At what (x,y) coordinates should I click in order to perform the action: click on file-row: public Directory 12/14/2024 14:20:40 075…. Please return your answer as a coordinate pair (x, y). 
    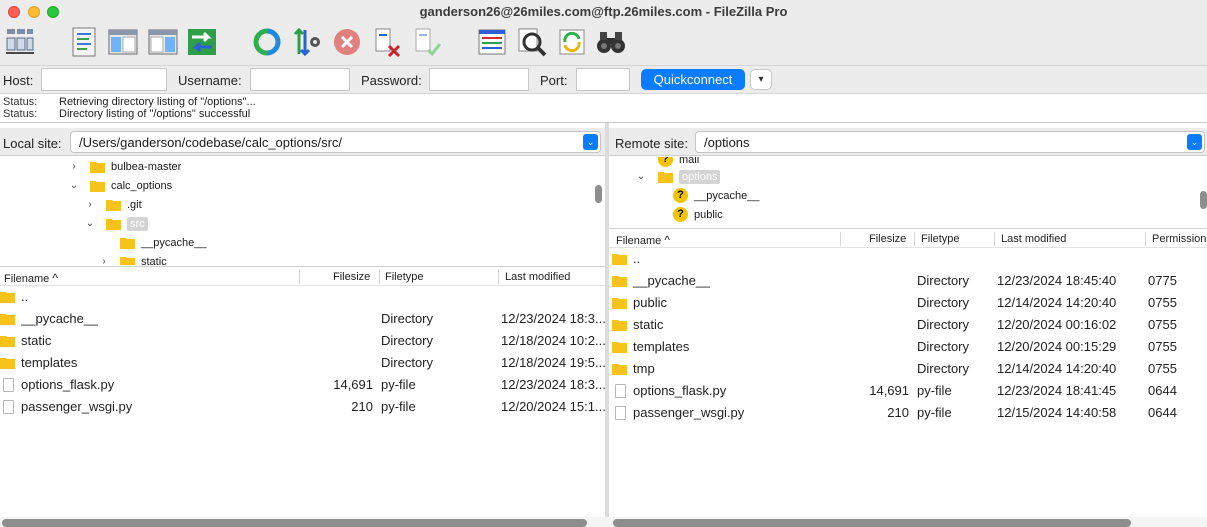
    Looking at the image, I should click on (908, 303).